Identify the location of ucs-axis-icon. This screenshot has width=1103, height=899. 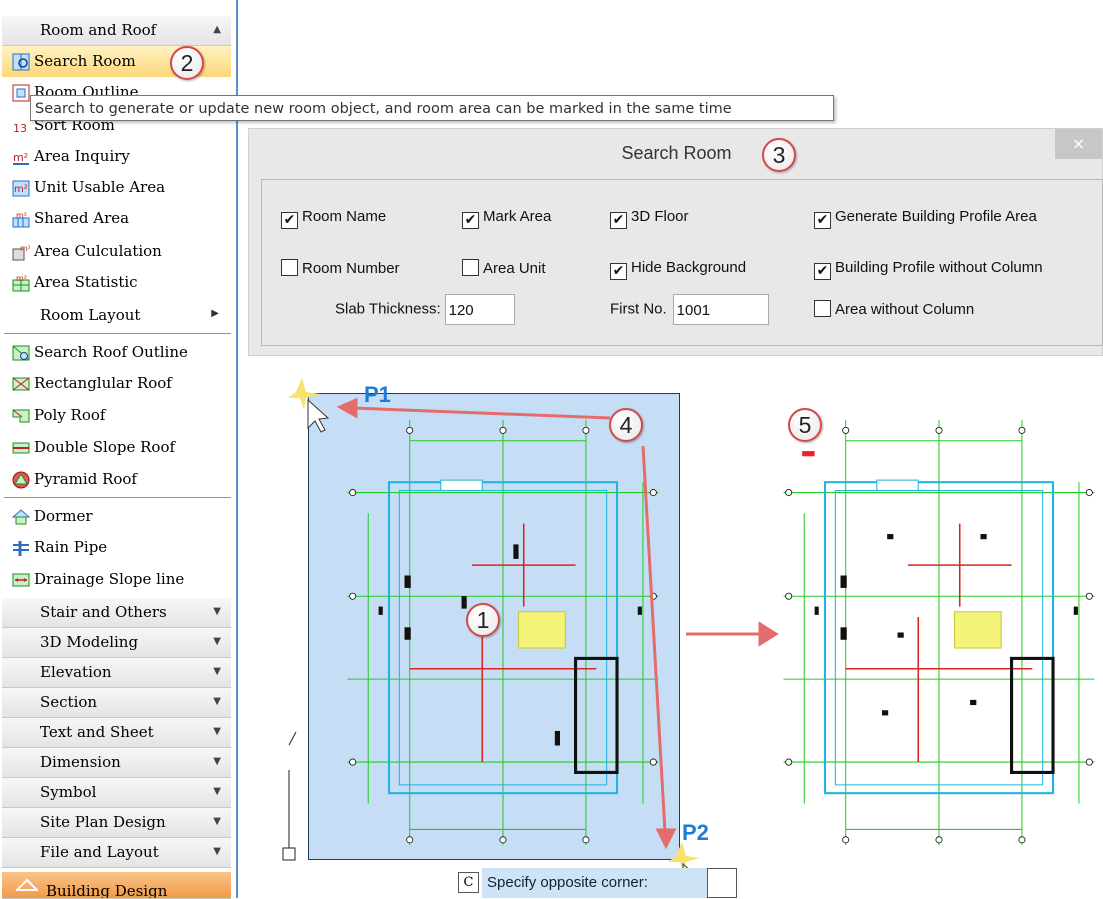
(289, 796).